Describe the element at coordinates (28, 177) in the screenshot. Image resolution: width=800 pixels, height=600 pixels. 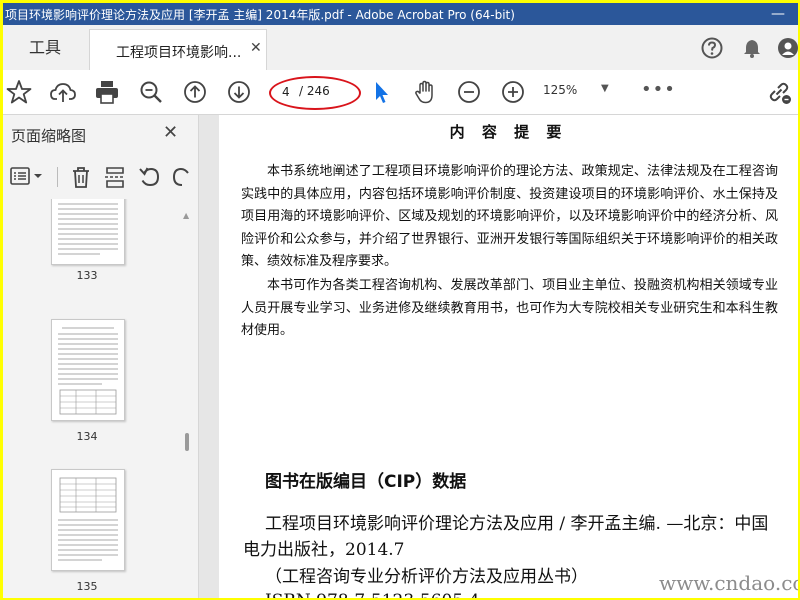
I see `thumbnail-options-icon` at that location.